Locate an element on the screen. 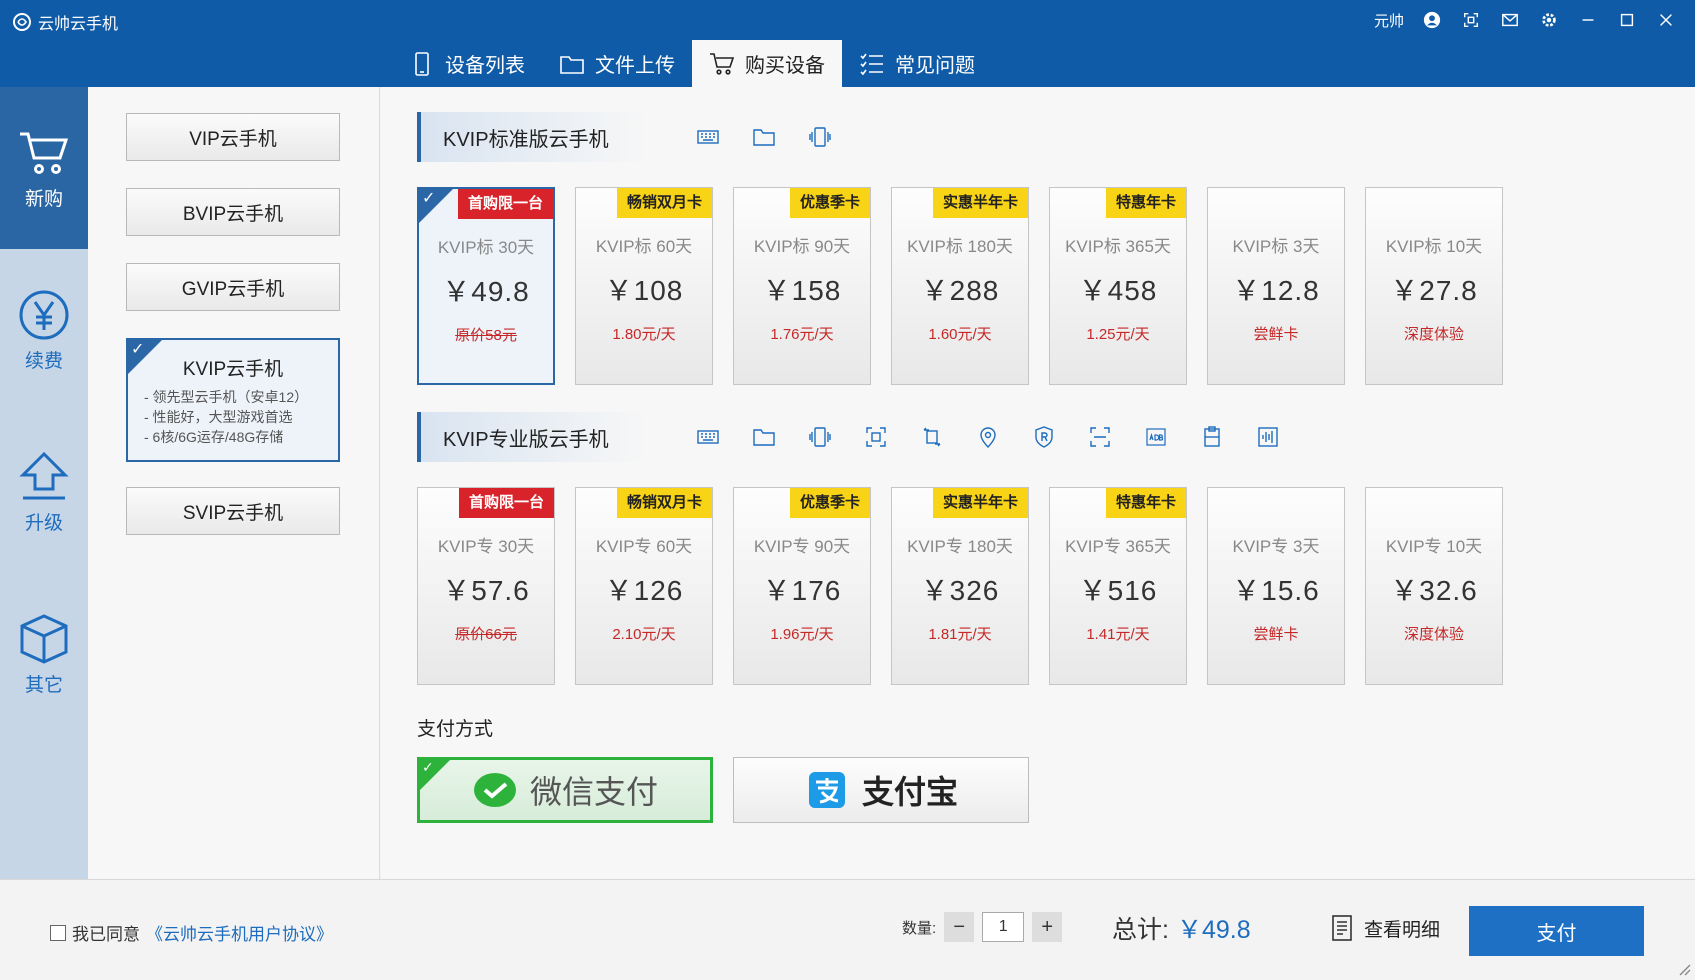  plan-card: 优惠季卡 KVIP标 90天 ￥158 1.76元/天 is located at coordinates (802, 286).